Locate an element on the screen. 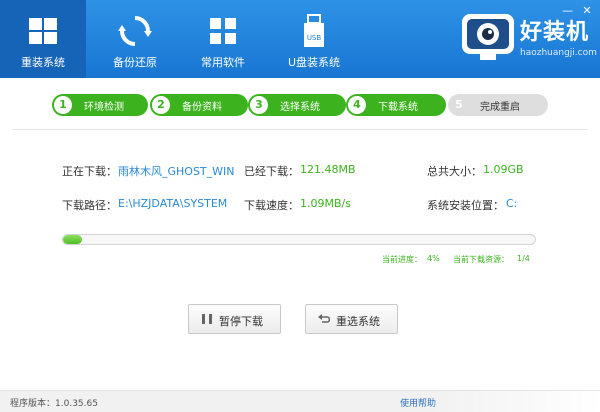 The image size is (600, 412). version-number: 1.0.35.65 is located at coordinates (76, 404).